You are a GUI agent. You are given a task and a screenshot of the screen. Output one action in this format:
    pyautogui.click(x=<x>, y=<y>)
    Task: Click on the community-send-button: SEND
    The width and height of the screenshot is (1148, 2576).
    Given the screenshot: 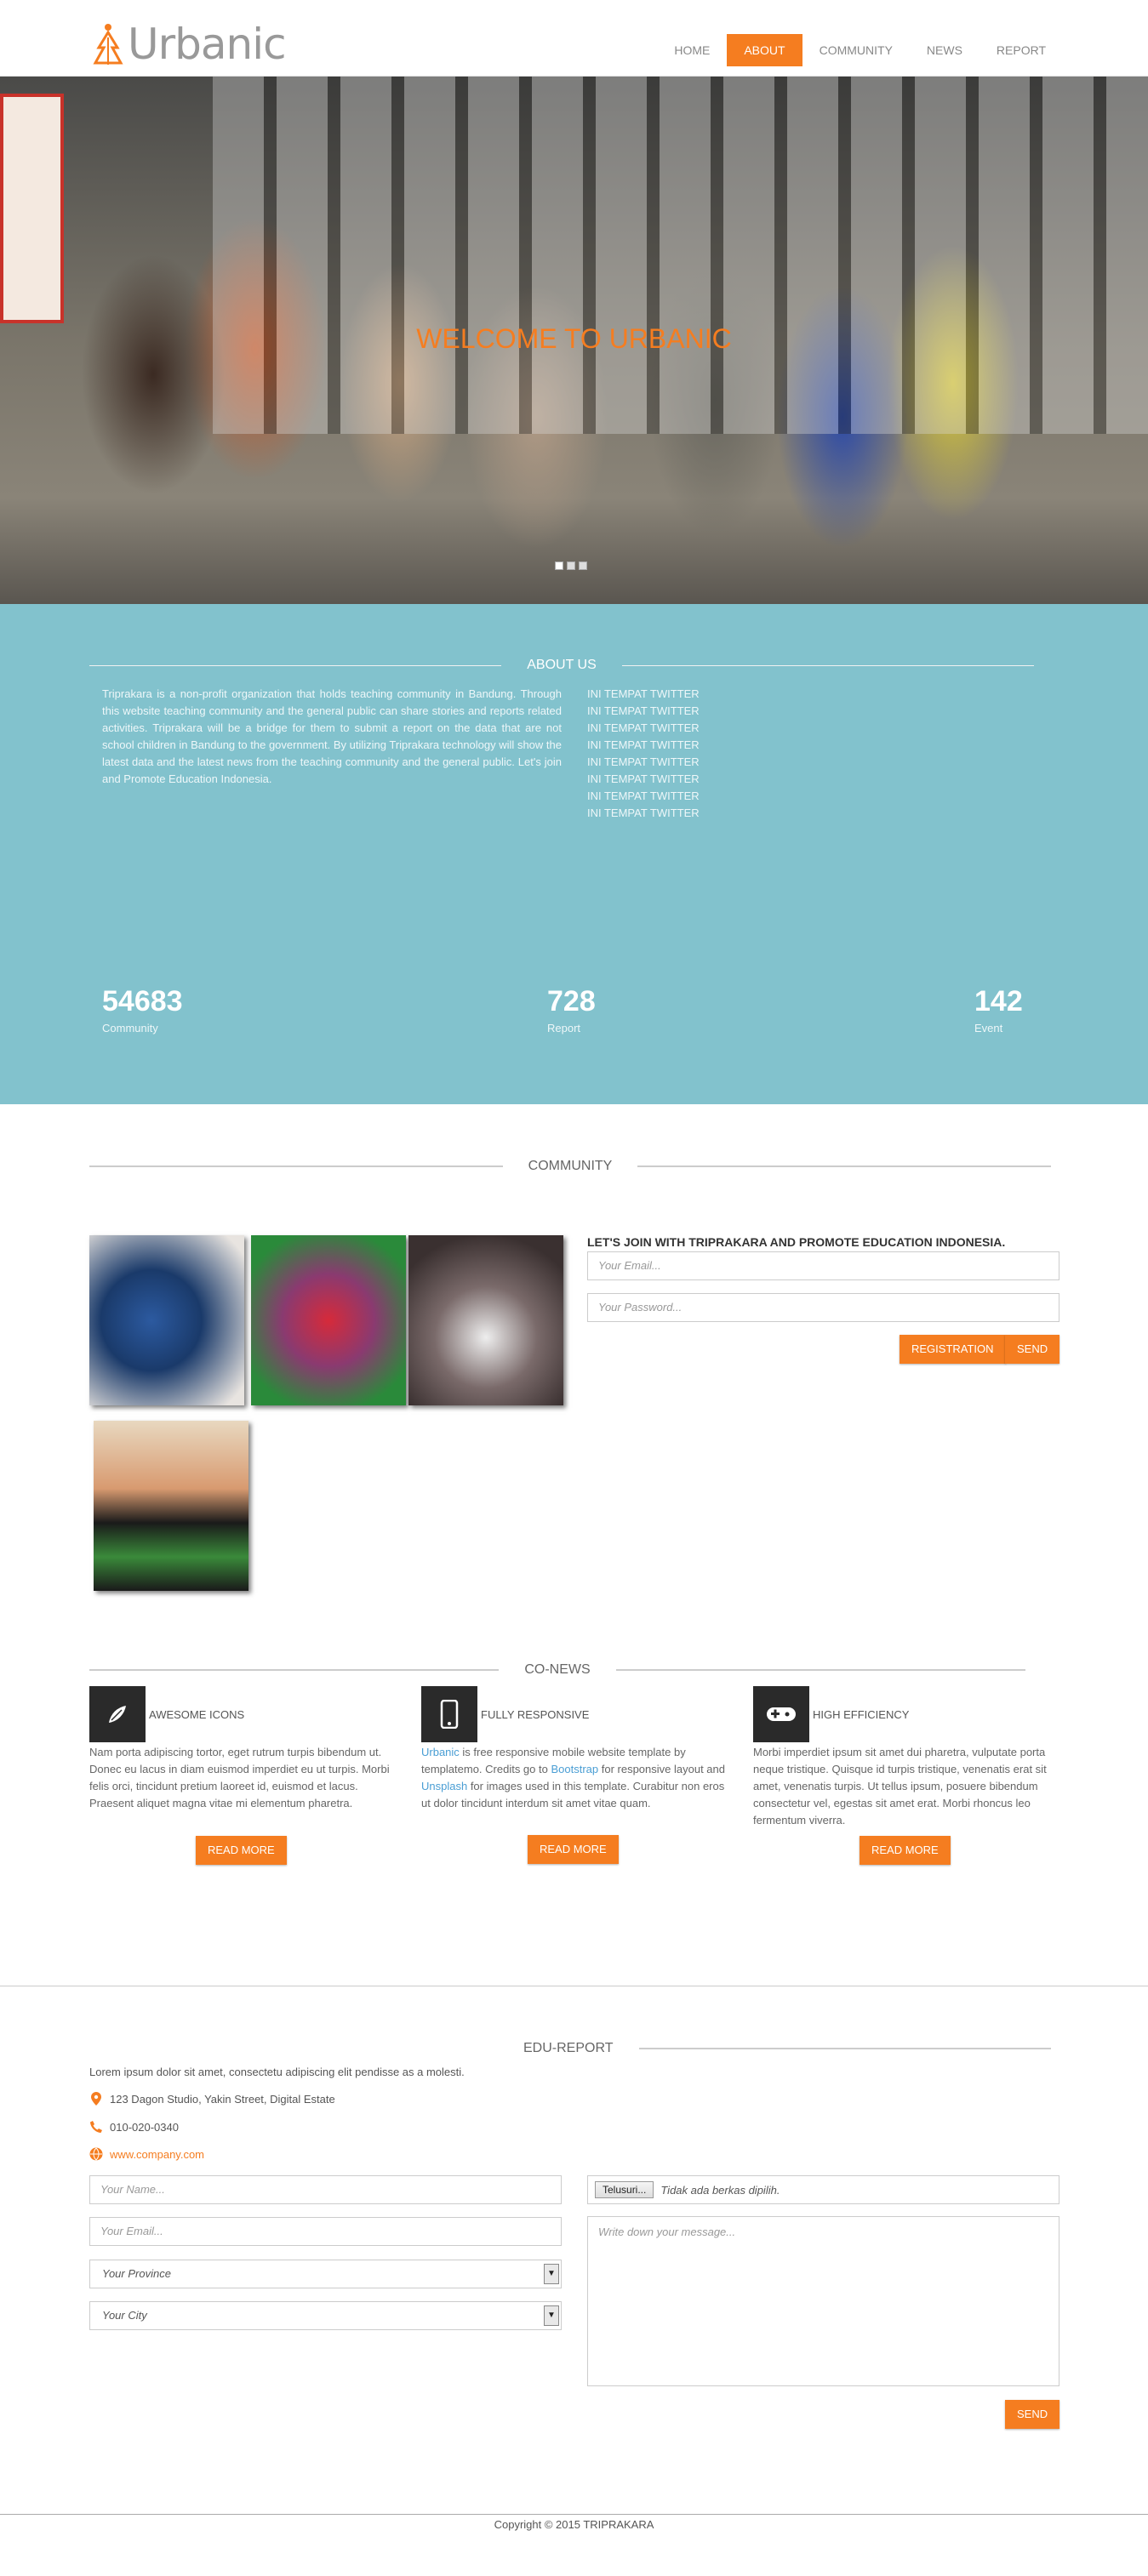 What is the action you would take?
    pyautogui.click(x=1033, y=1350)
    